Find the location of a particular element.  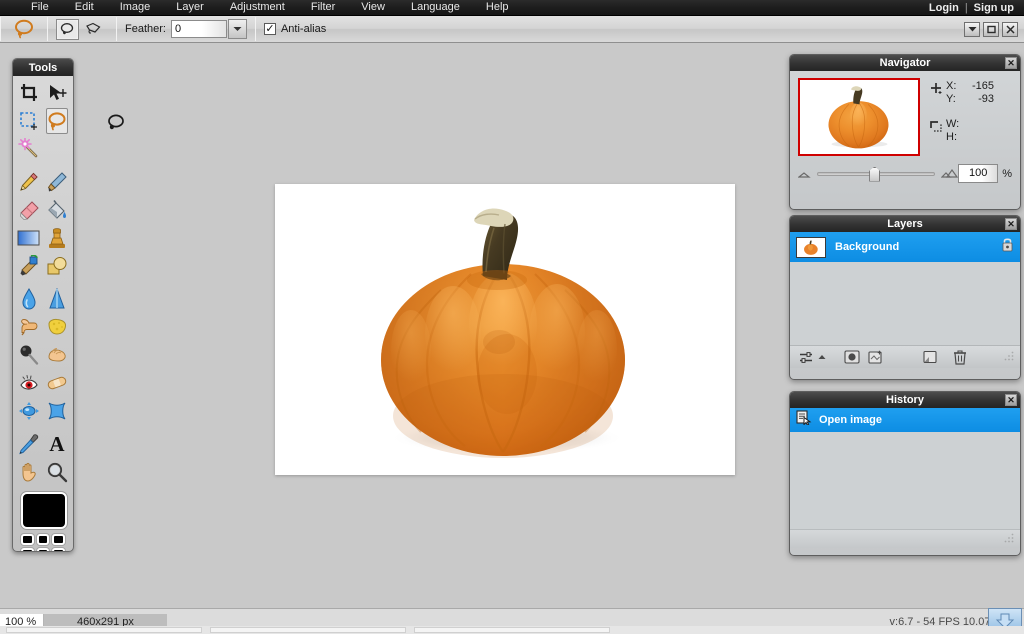

dodge-lollipop-icon is located at coordinates (29, 355).